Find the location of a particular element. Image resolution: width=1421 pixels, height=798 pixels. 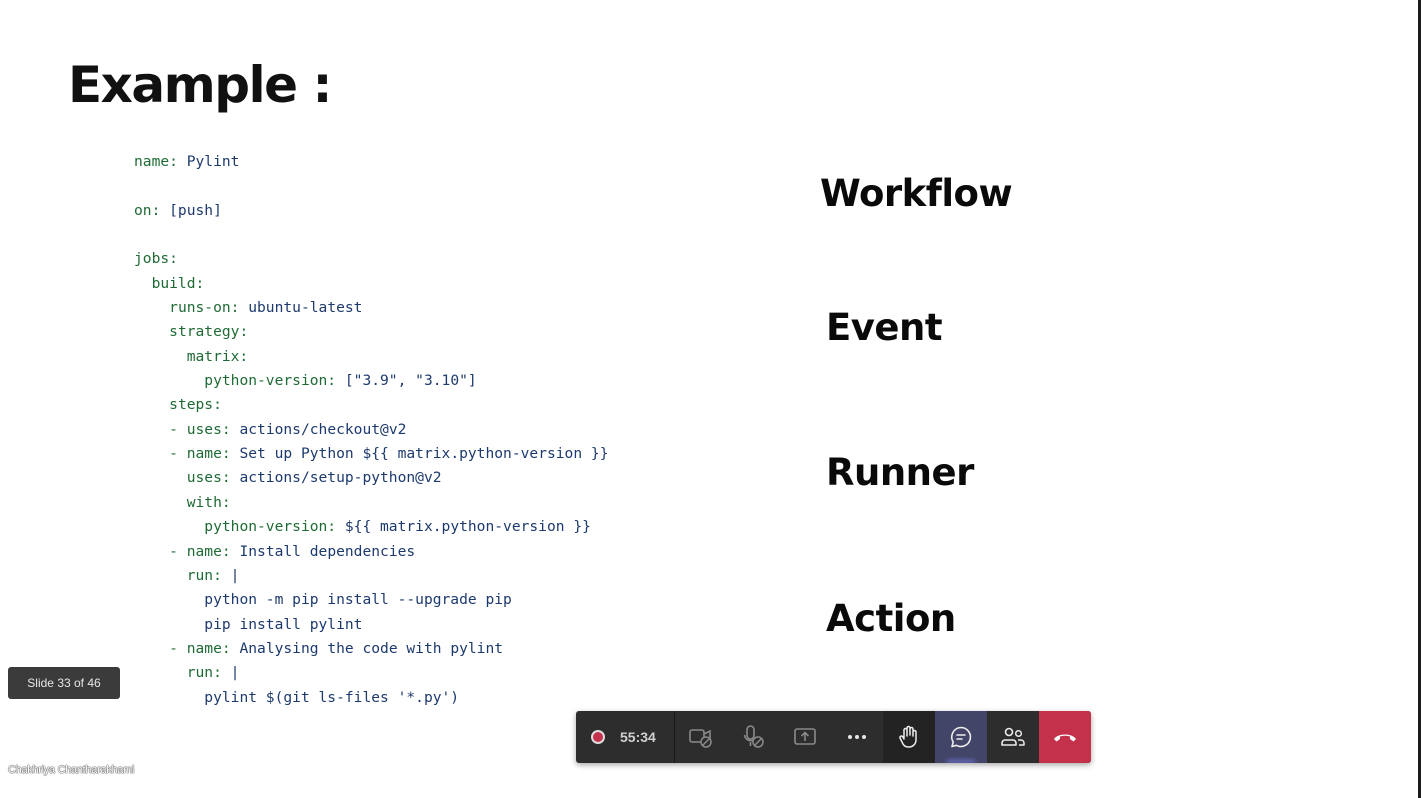

code-value: ["3.9", "3.10"] is located at coordinates (406, 381).